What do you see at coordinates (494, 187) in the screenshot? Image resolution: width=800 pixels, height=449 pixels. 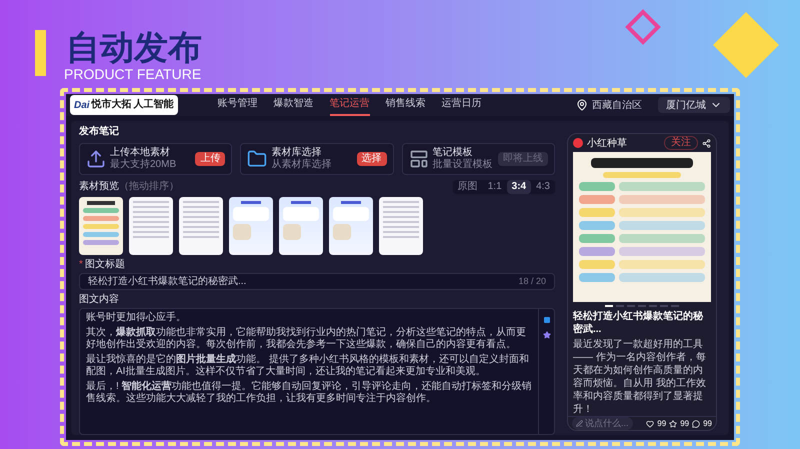 I see `ratio-tab: 1:1` at bounding box center [494, 187].